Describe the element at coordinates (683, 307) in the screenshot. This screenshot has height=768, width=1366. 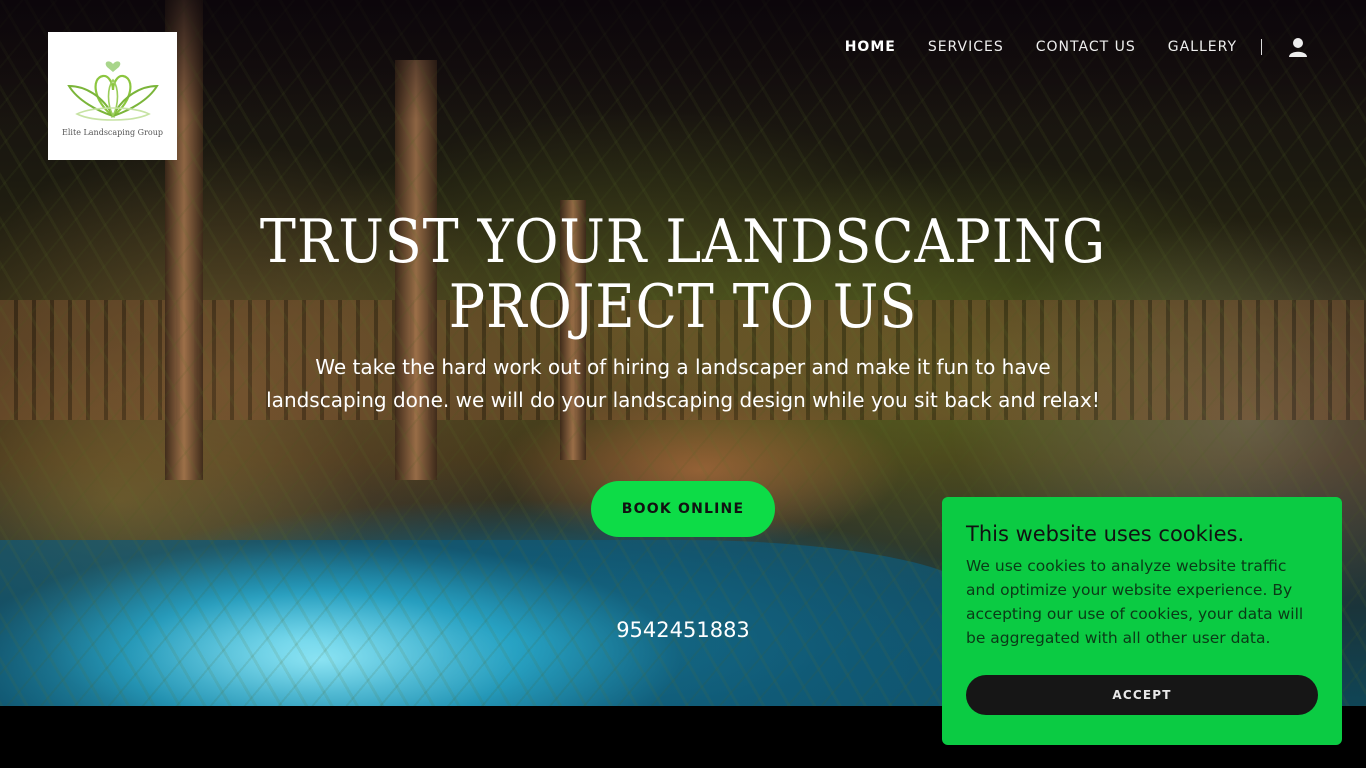
I see `hero-title-line-2: PROJECT TO US` at that location.